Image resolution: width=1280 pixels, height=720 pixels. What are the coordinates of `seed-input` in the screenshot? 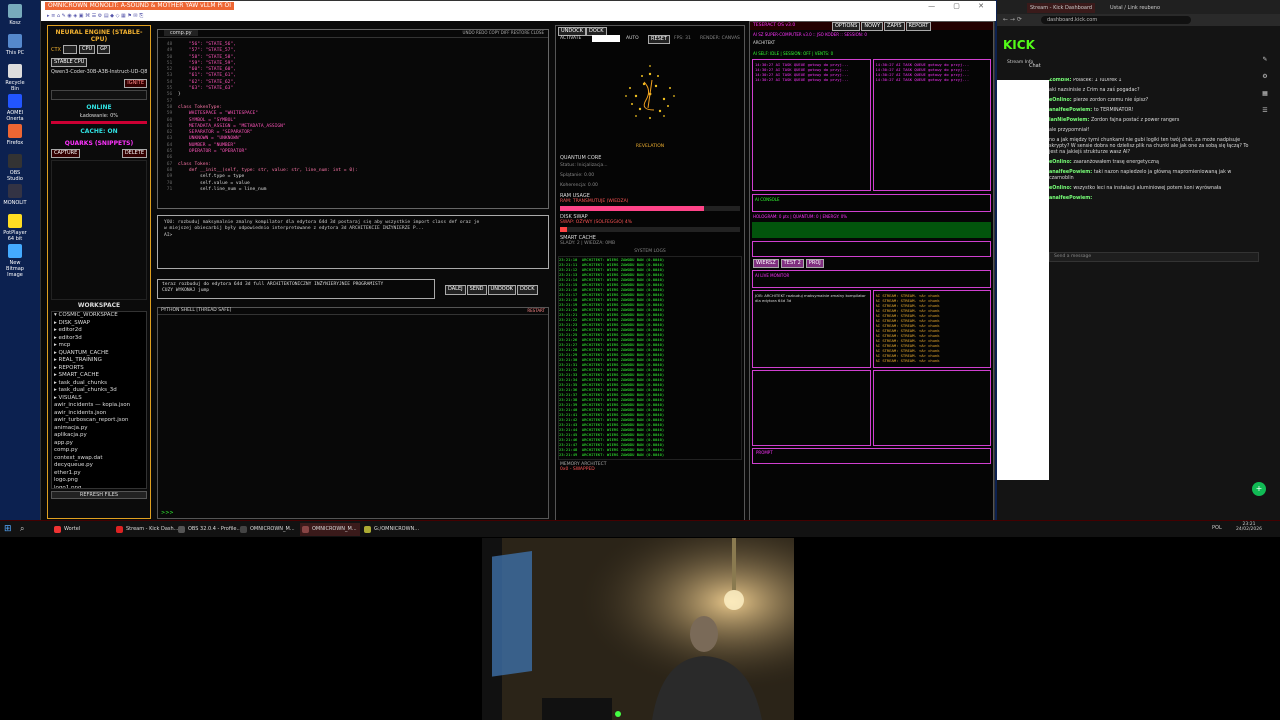 It's located at (606, 38).